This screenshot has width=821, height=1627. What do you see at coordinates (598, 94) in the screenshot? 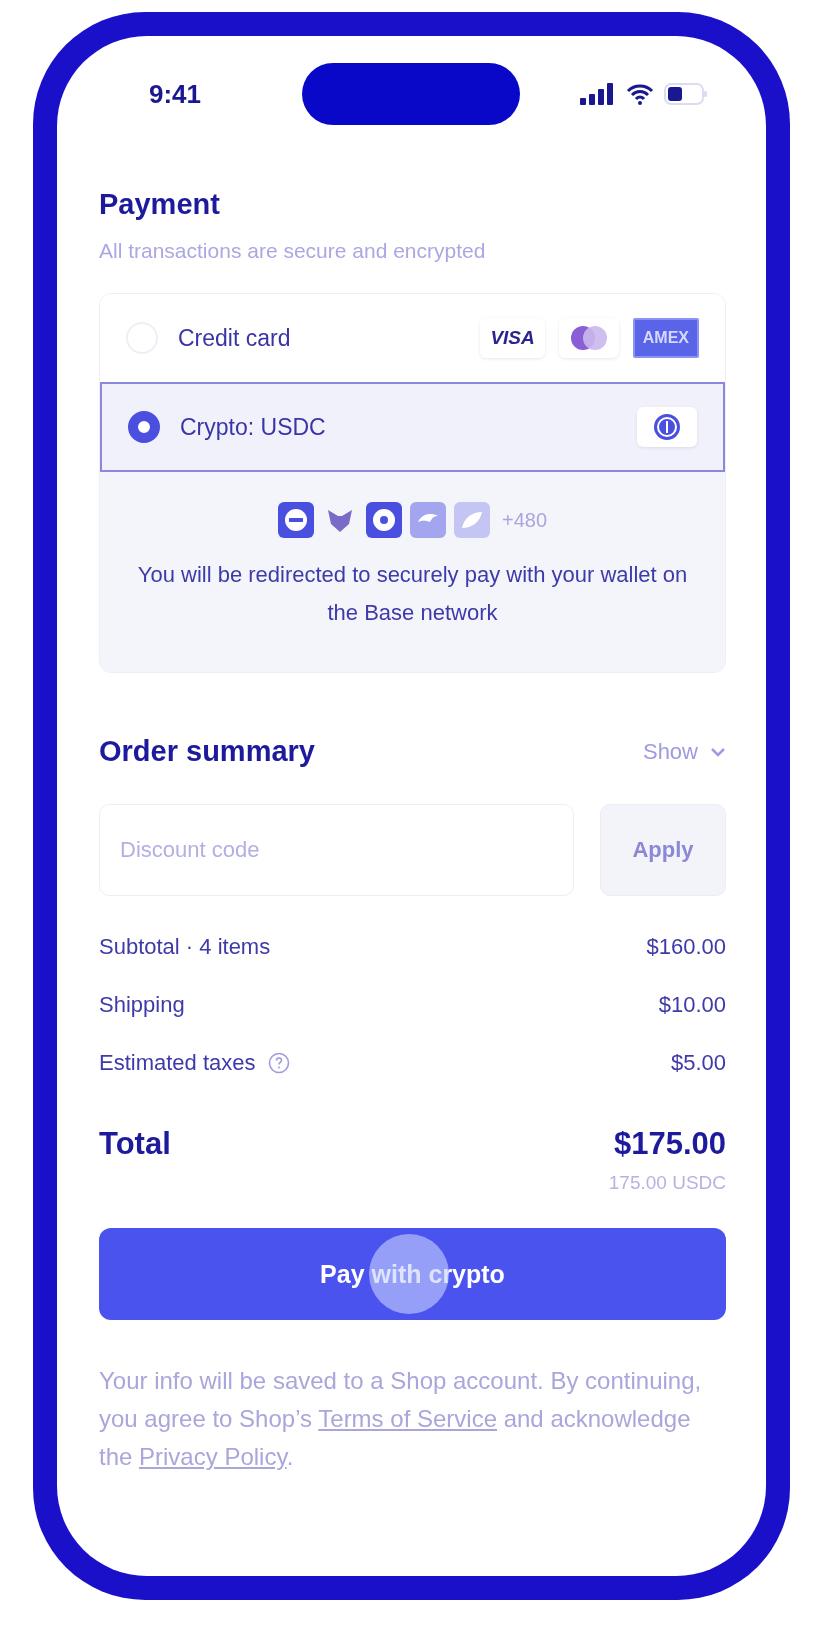
I see `signal-icon` at bounding box center [598, 94].